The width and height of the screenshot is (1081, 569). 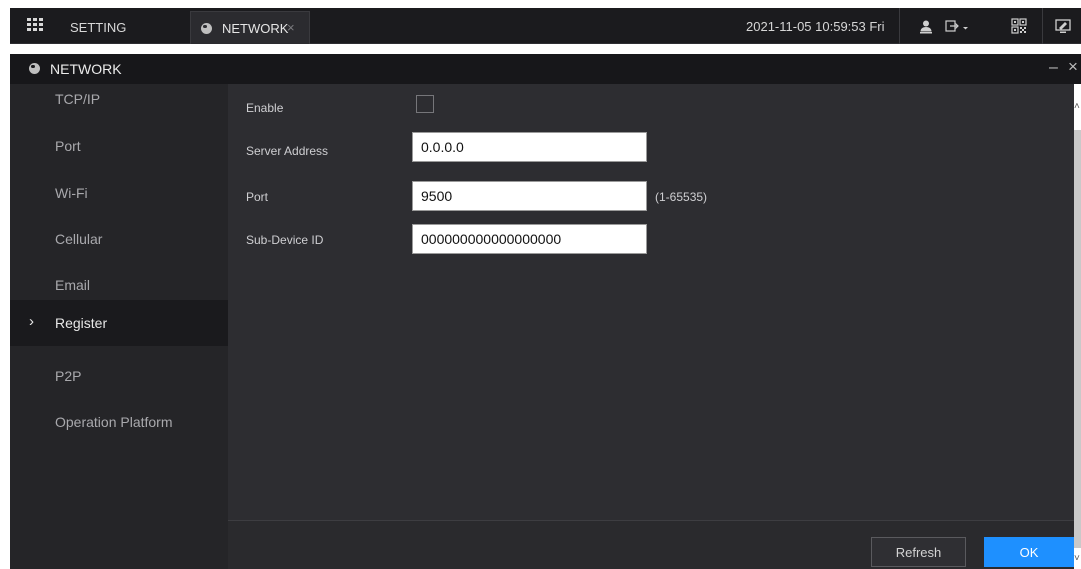 What do you see at coordinates (529, 239) in the screenshot?
I see `sub-device-id-input` at bounding box center [529, 239].